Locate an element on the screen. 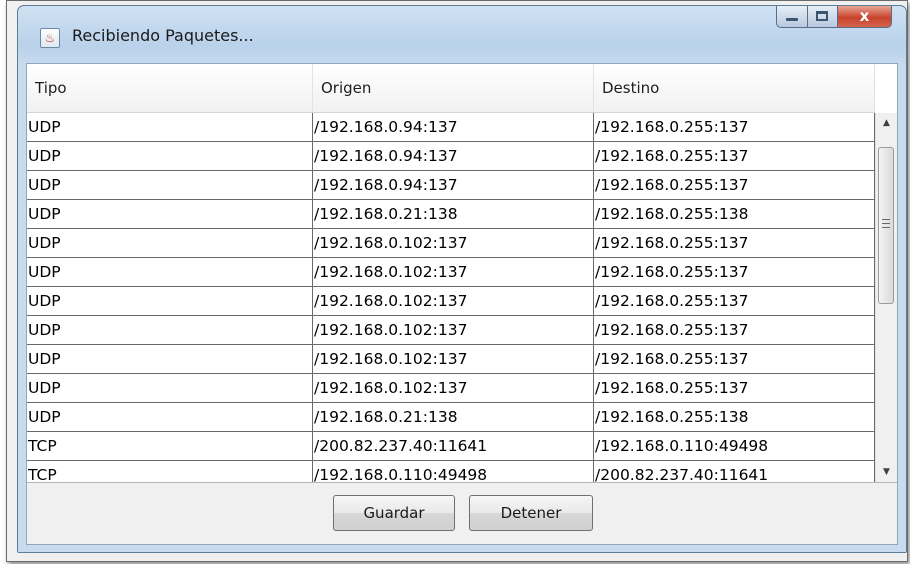 The height and width of the screenshot is (564, 910). minimize-button is located at coordinates (792, 17).